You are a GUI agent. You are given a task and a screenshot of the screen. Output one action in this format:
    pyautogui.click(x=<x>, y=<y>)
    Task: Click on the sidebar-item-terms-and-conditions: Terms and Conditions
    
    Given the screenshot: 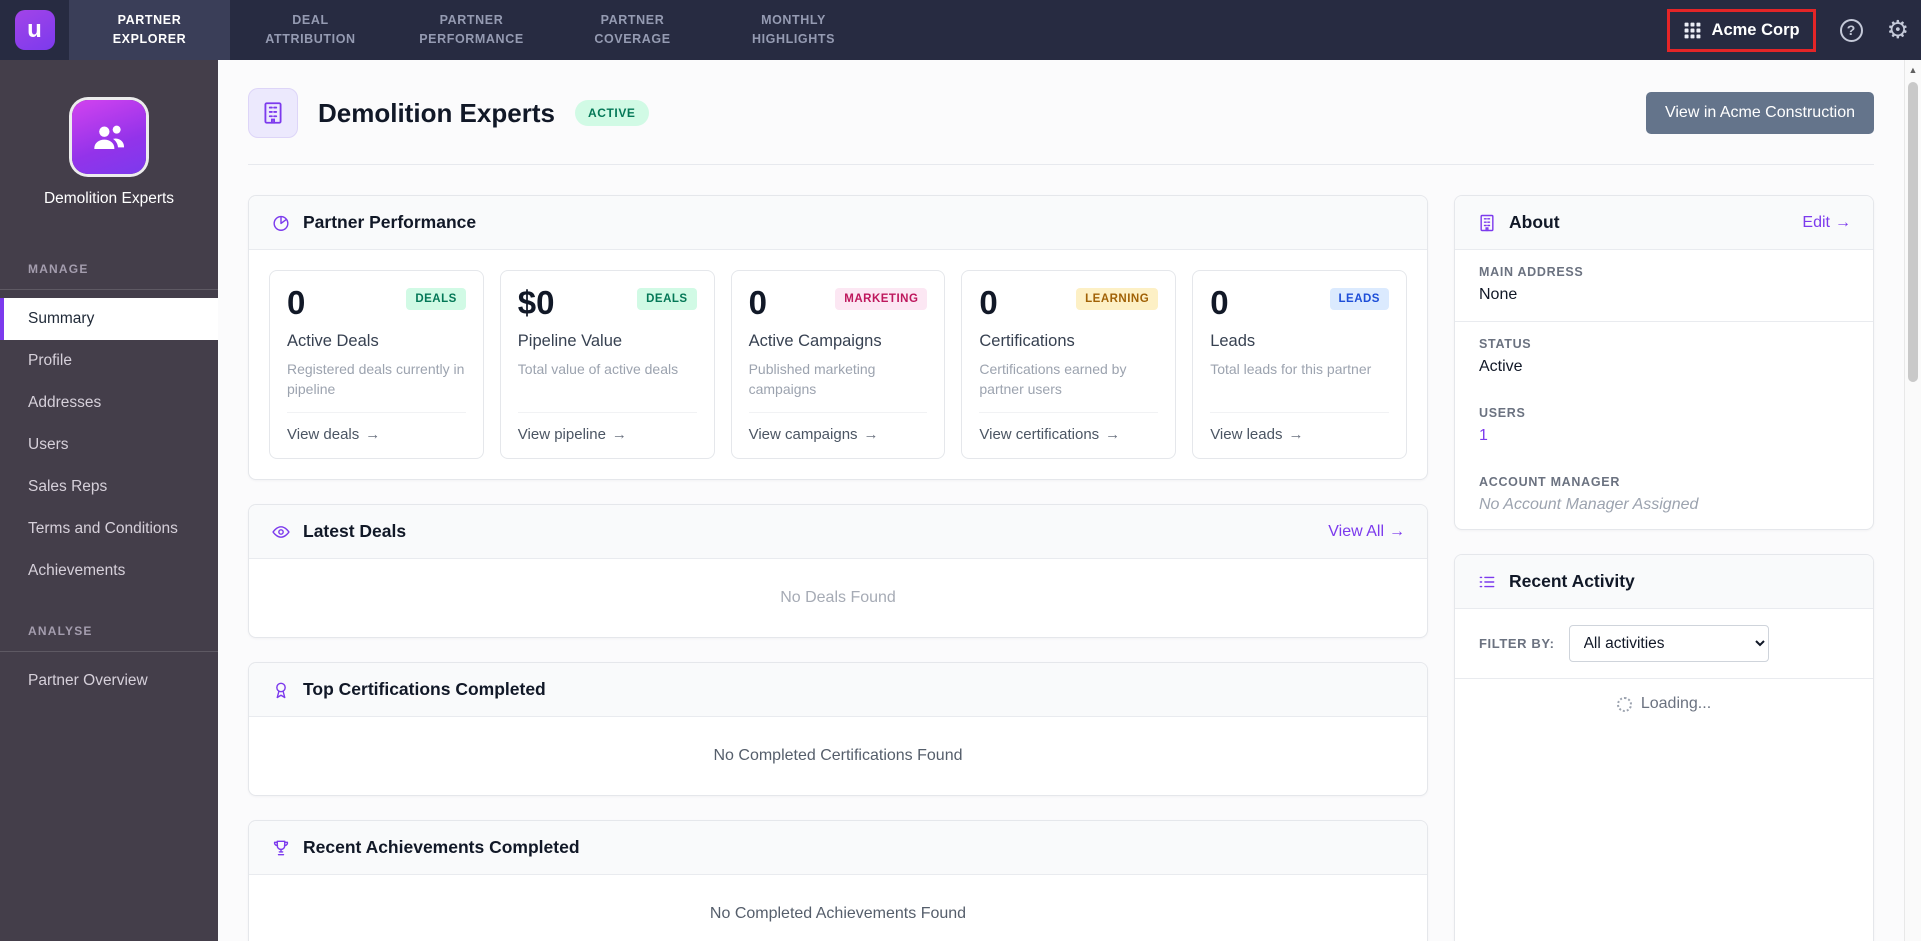 What is the action you would take?
    pyautogui.click(x=109, y=529)
    